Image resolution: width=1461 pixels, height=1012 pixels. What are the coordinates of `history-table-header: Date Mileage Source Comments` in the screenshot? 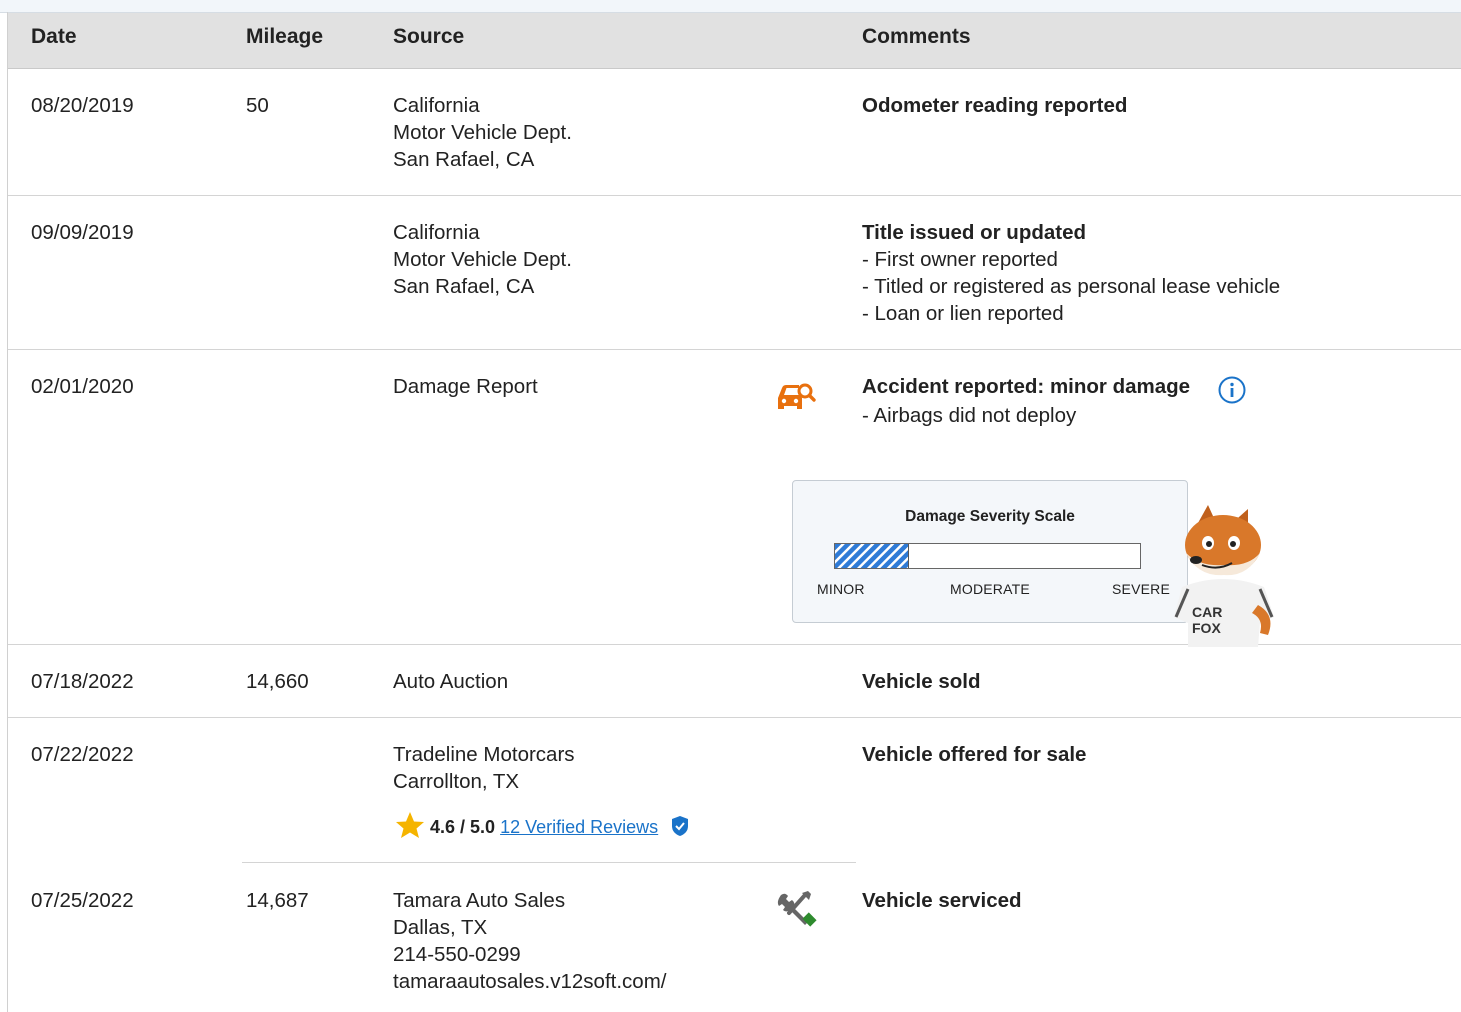 It's located at (734, 41).